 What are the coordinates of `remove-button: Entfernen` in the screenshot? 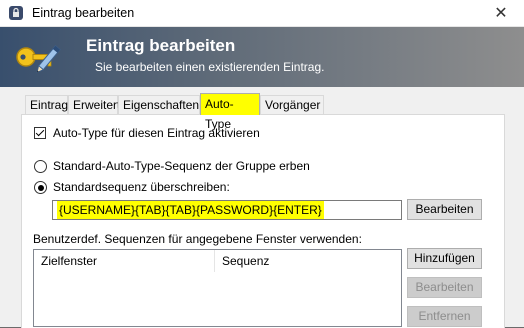 It's located at (444, 316).